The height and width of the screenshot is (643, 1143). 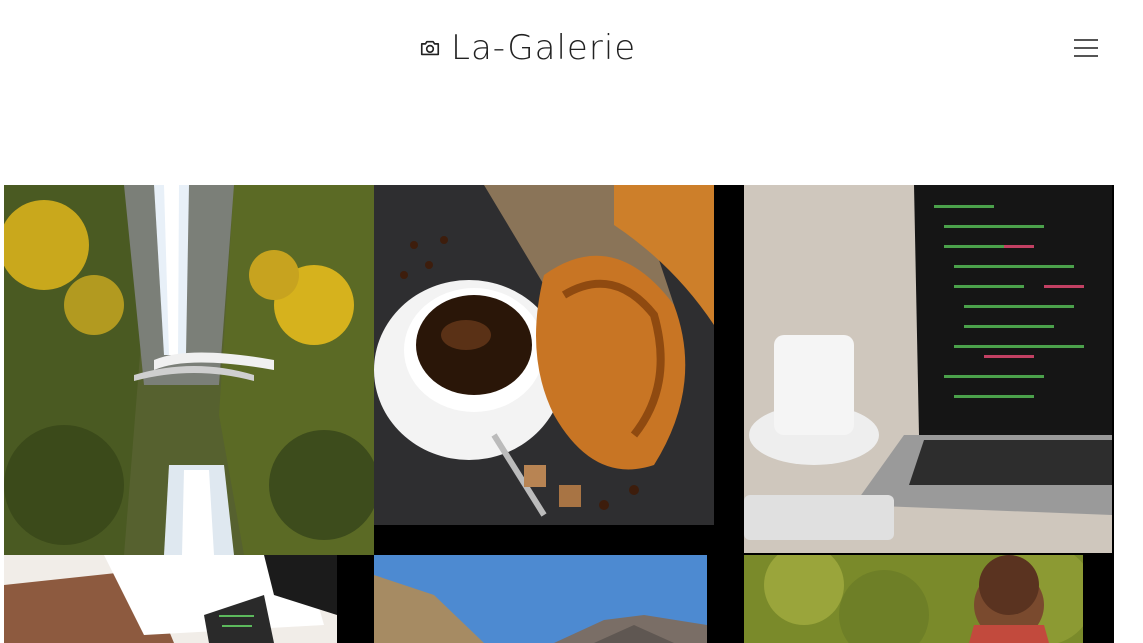 What do you see at coordinates (913, 599) in the screenshot?
I see `gallery-photo-child` at bounding box center [913, 599].